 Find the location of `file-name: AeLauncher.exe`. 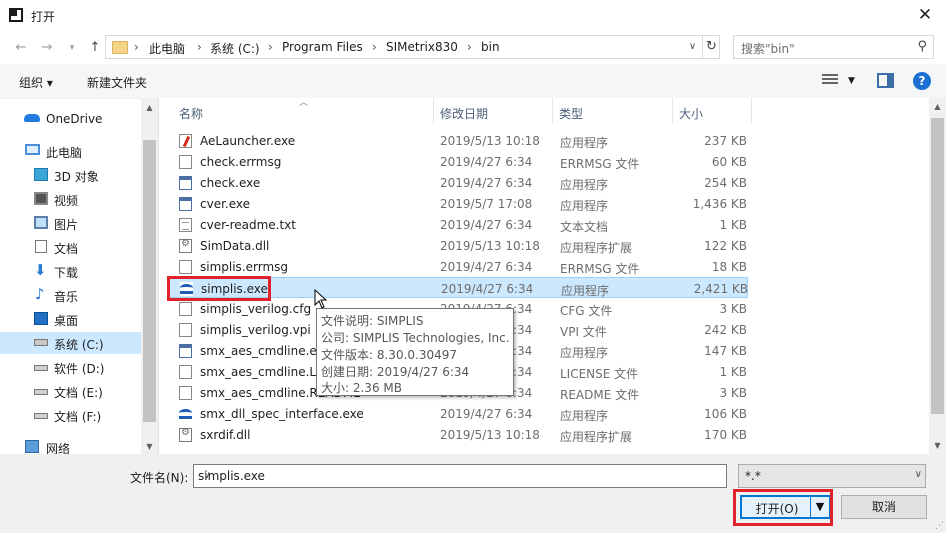

file-name: AeLauncher.exe is located at coordinates (248, 141).